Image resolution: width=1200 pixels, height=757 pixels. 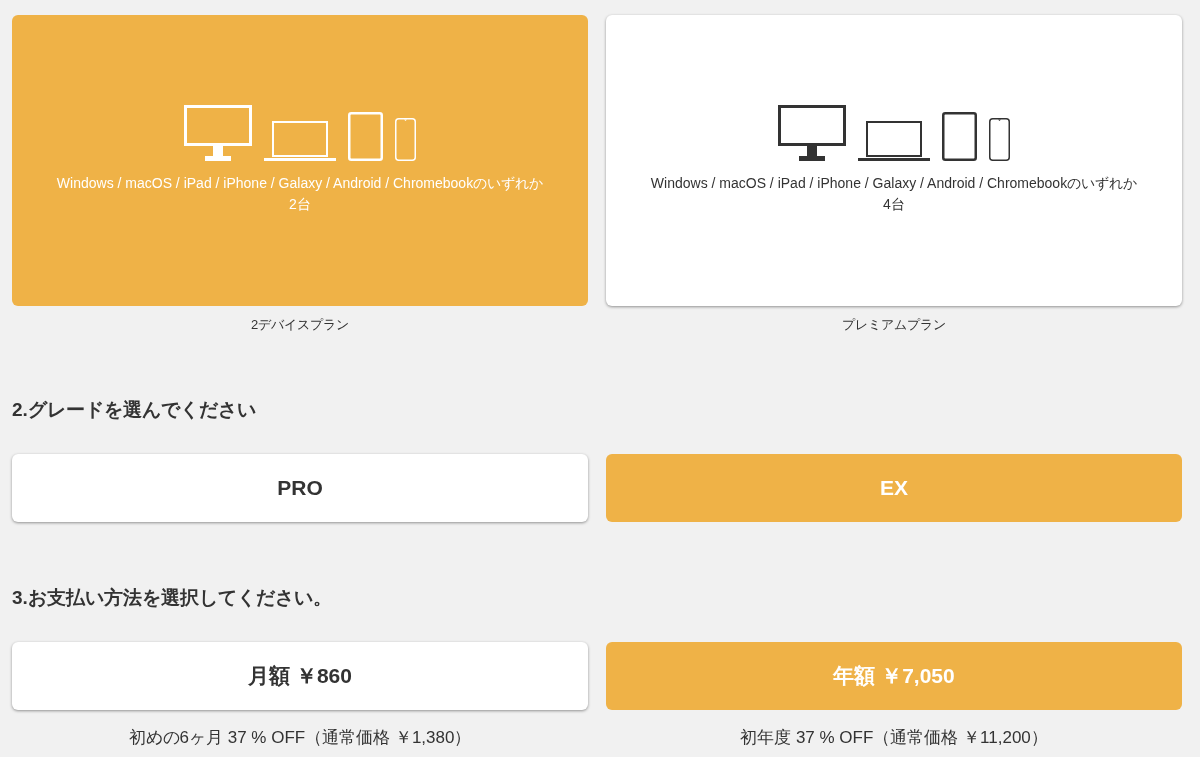 I want to click on plan-name: 2デバイスプラン, so click(x=300, y=325).